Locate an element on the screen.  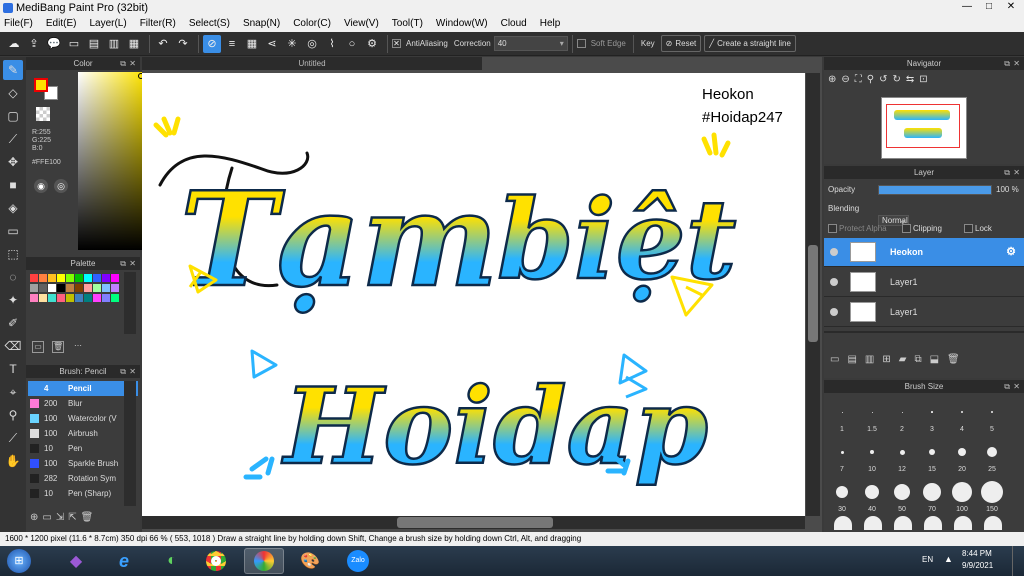
brush-size-option: 3 is located at coordinates (932, 418).